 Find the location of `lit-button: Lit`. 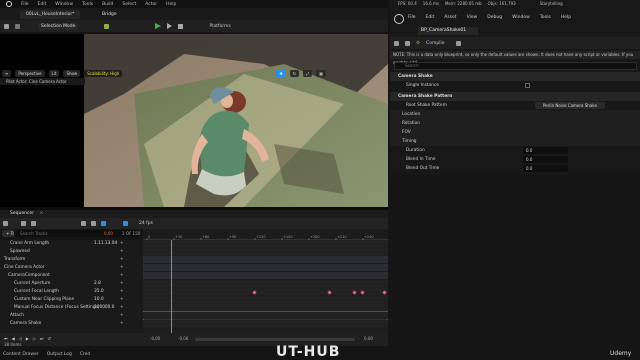

lit-button: Lit is located at coordinates (54, 73).